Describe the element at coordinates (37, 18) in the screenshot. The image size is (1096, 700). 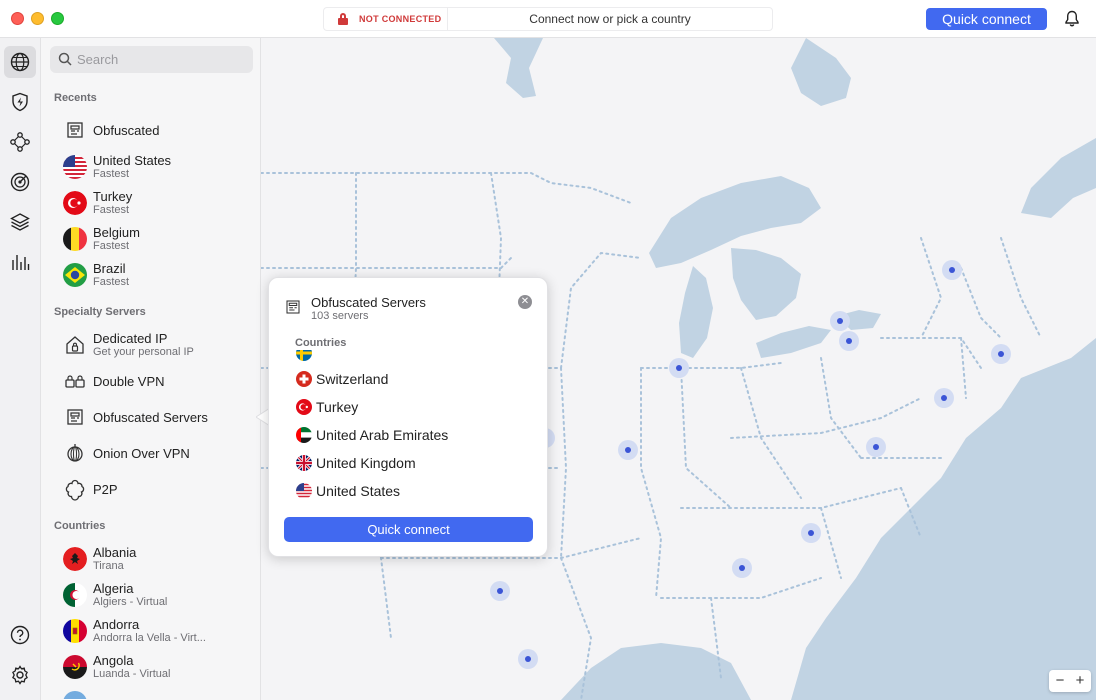
I see `minimize-window-button` at that location.